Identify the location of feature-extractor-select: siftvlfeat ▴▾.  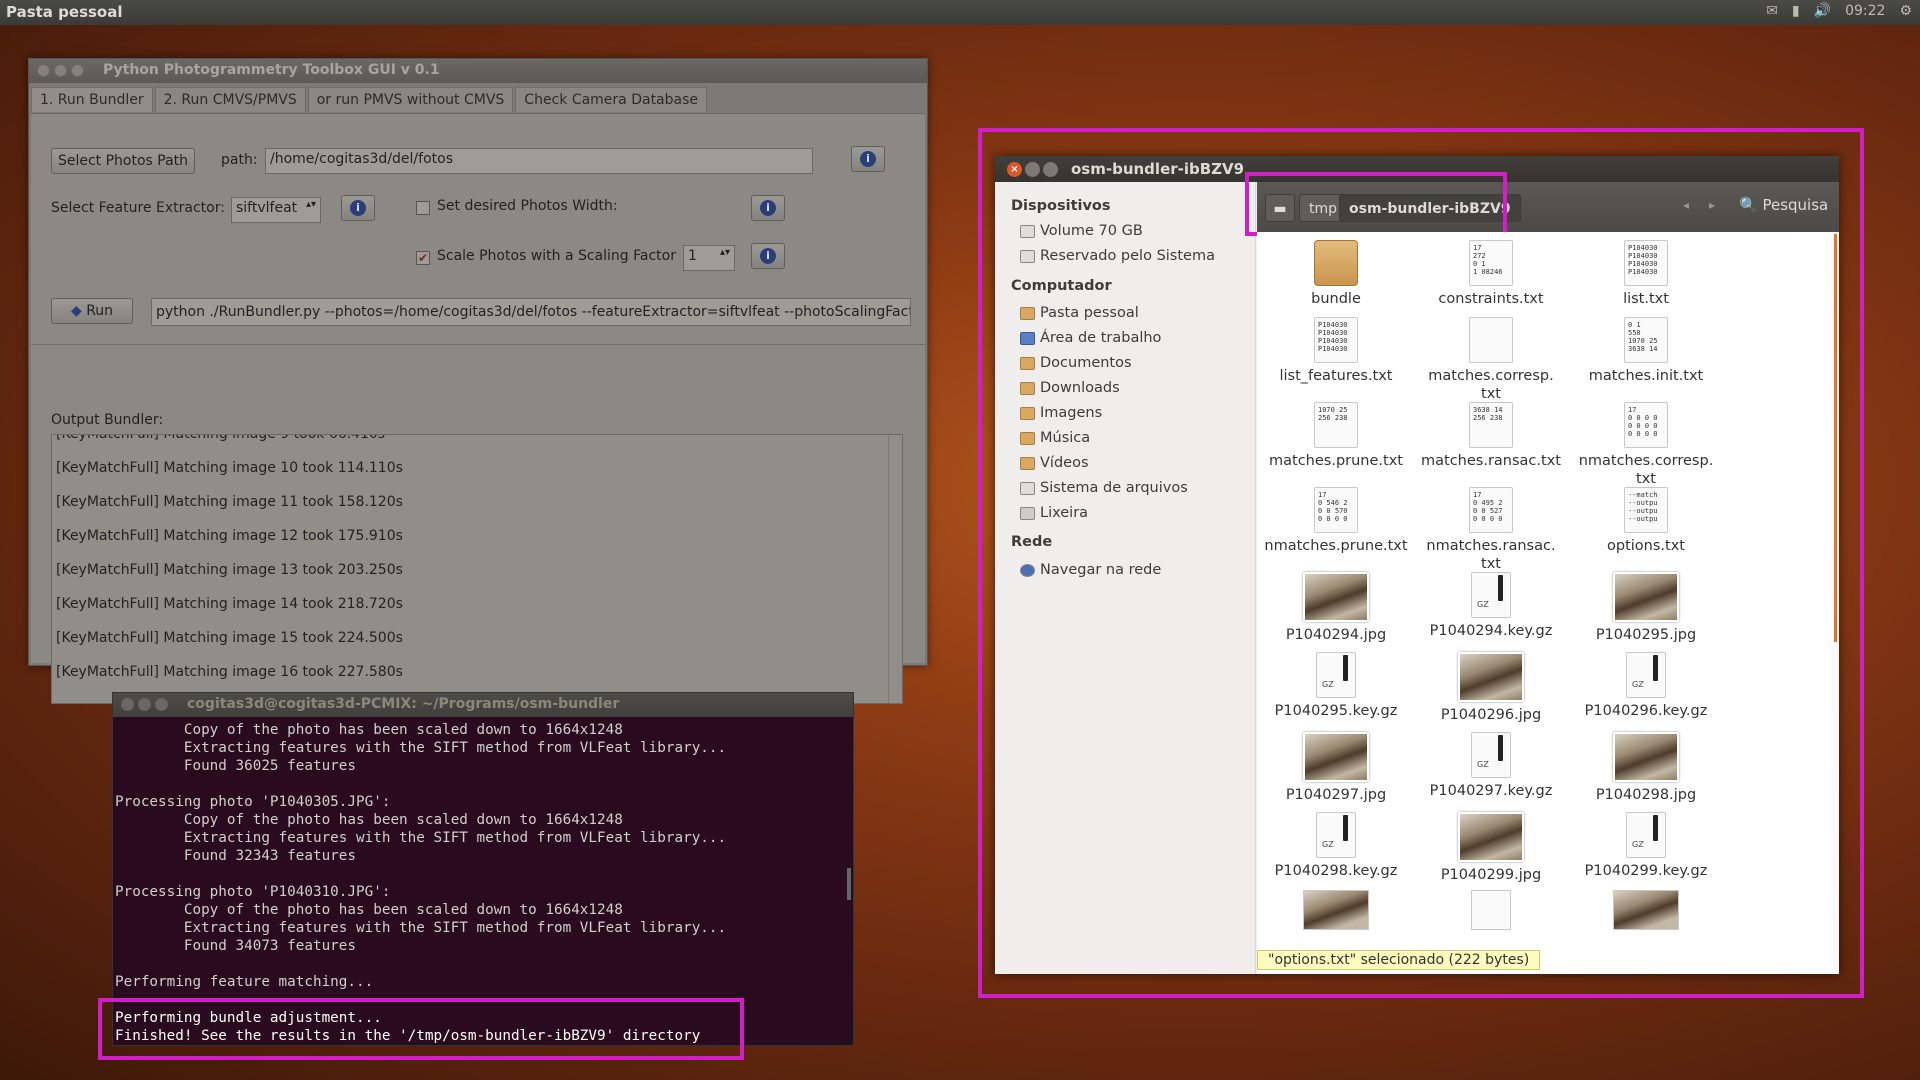
(276, 210).